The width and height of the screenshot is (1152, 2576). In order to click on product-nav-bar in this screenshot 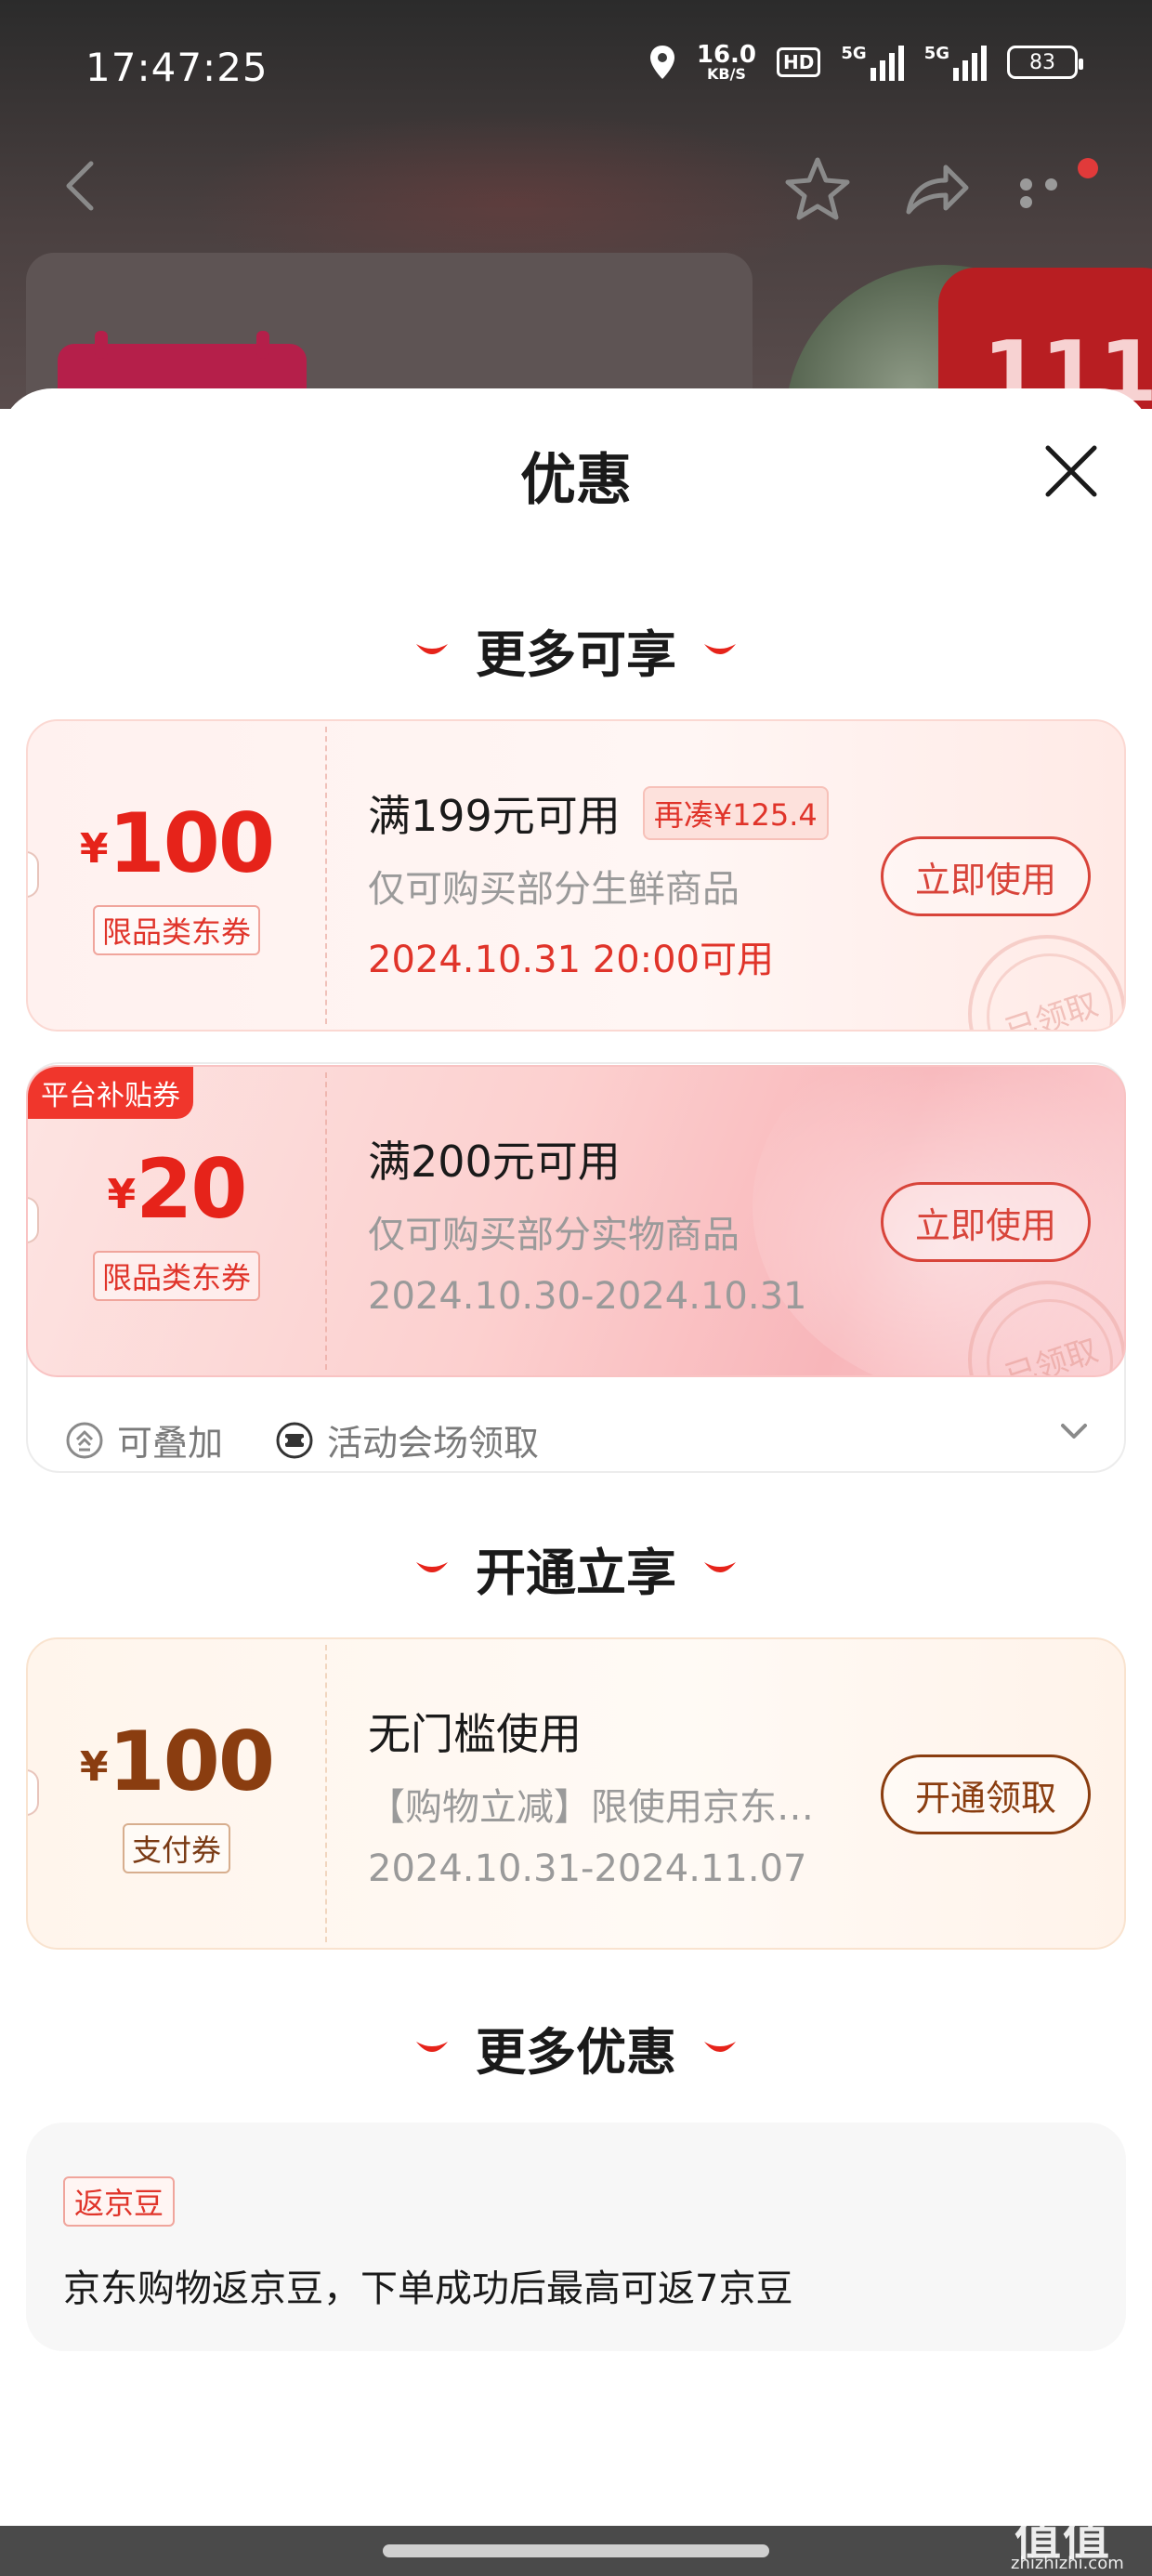, I will do `click(576, 185)`.